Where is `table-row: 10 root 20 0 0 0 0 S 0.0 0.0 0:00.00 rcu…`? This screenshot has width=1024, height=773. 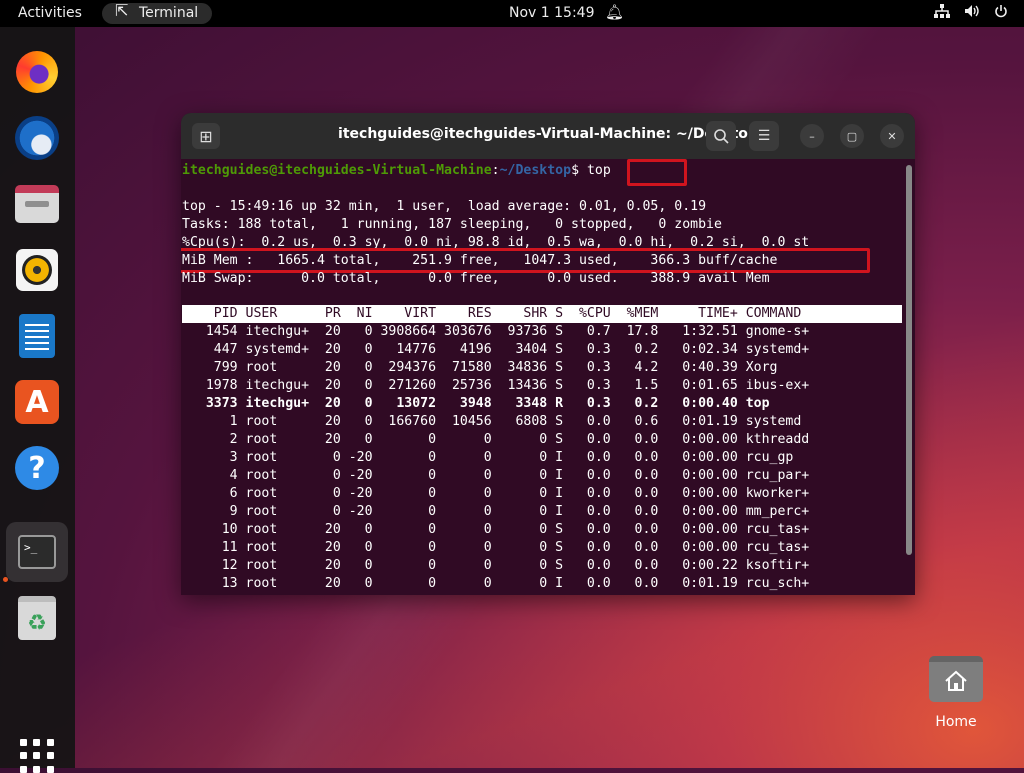
table-row: 10 root 20 0 0 0 0 S 0.0 0.0 0:00.00 rcu… is located at coordinates (496, 529).